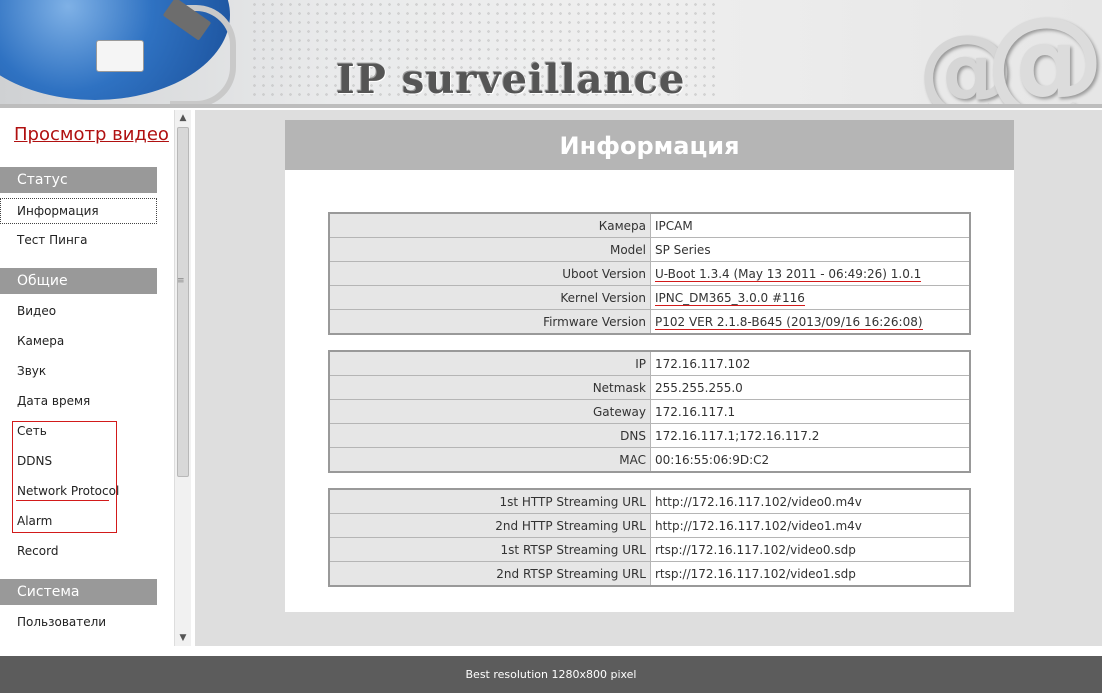 The image size is (1102, 693). I want to click on table-row: Kernel Version IPNC_DM365_3.0.0 #116, so click(649, 297).